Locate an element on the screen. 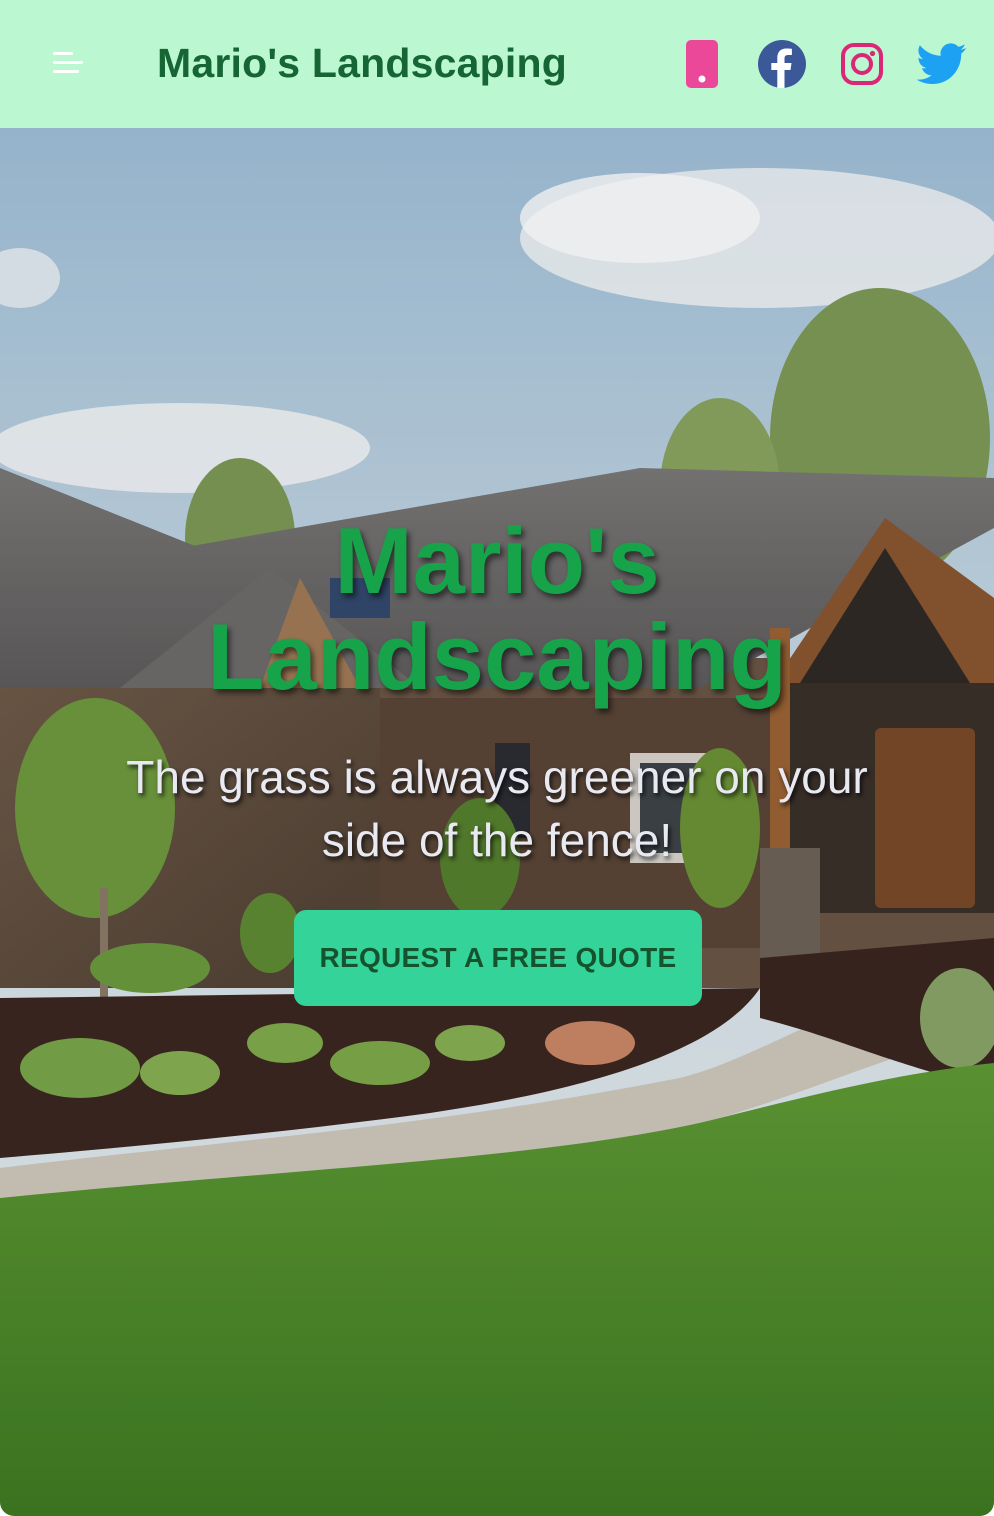  top-navbar: Mario's Landscaping is located at coordinates (497, 64).